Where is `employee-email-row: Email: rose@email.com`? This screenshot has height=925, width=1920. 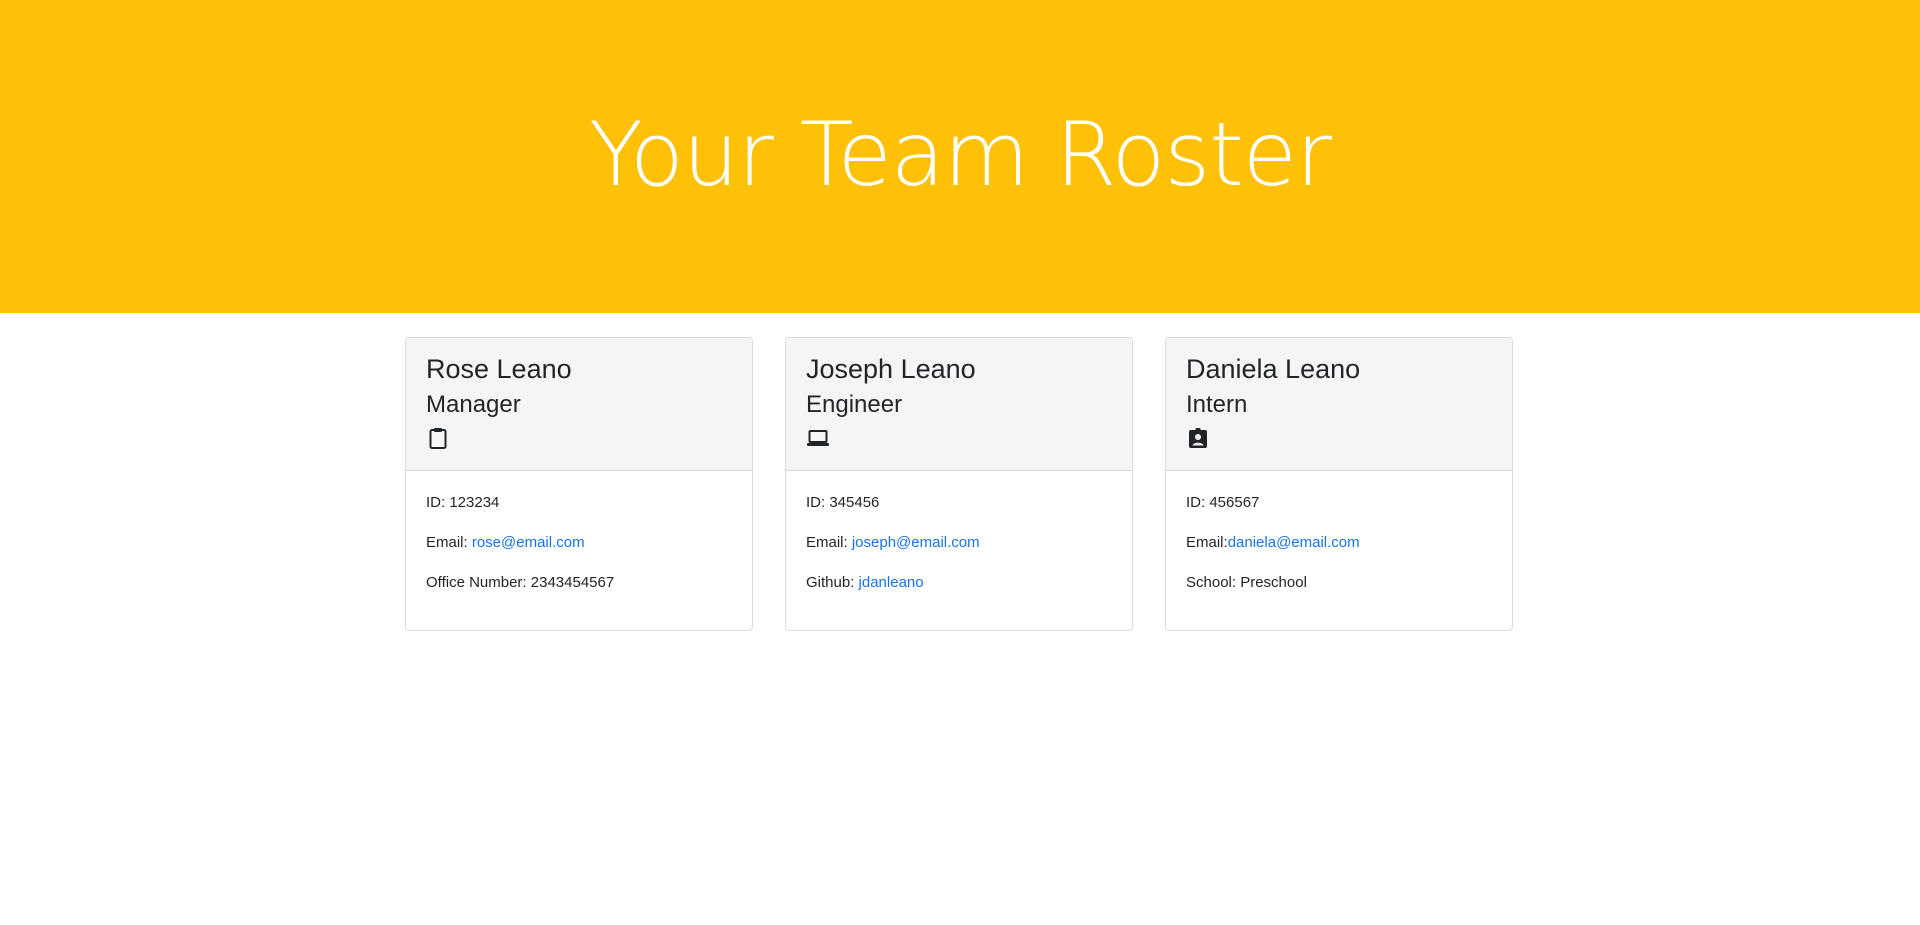 employee-email-row: Email: rose@email.com is located at coordinates (579, 543).